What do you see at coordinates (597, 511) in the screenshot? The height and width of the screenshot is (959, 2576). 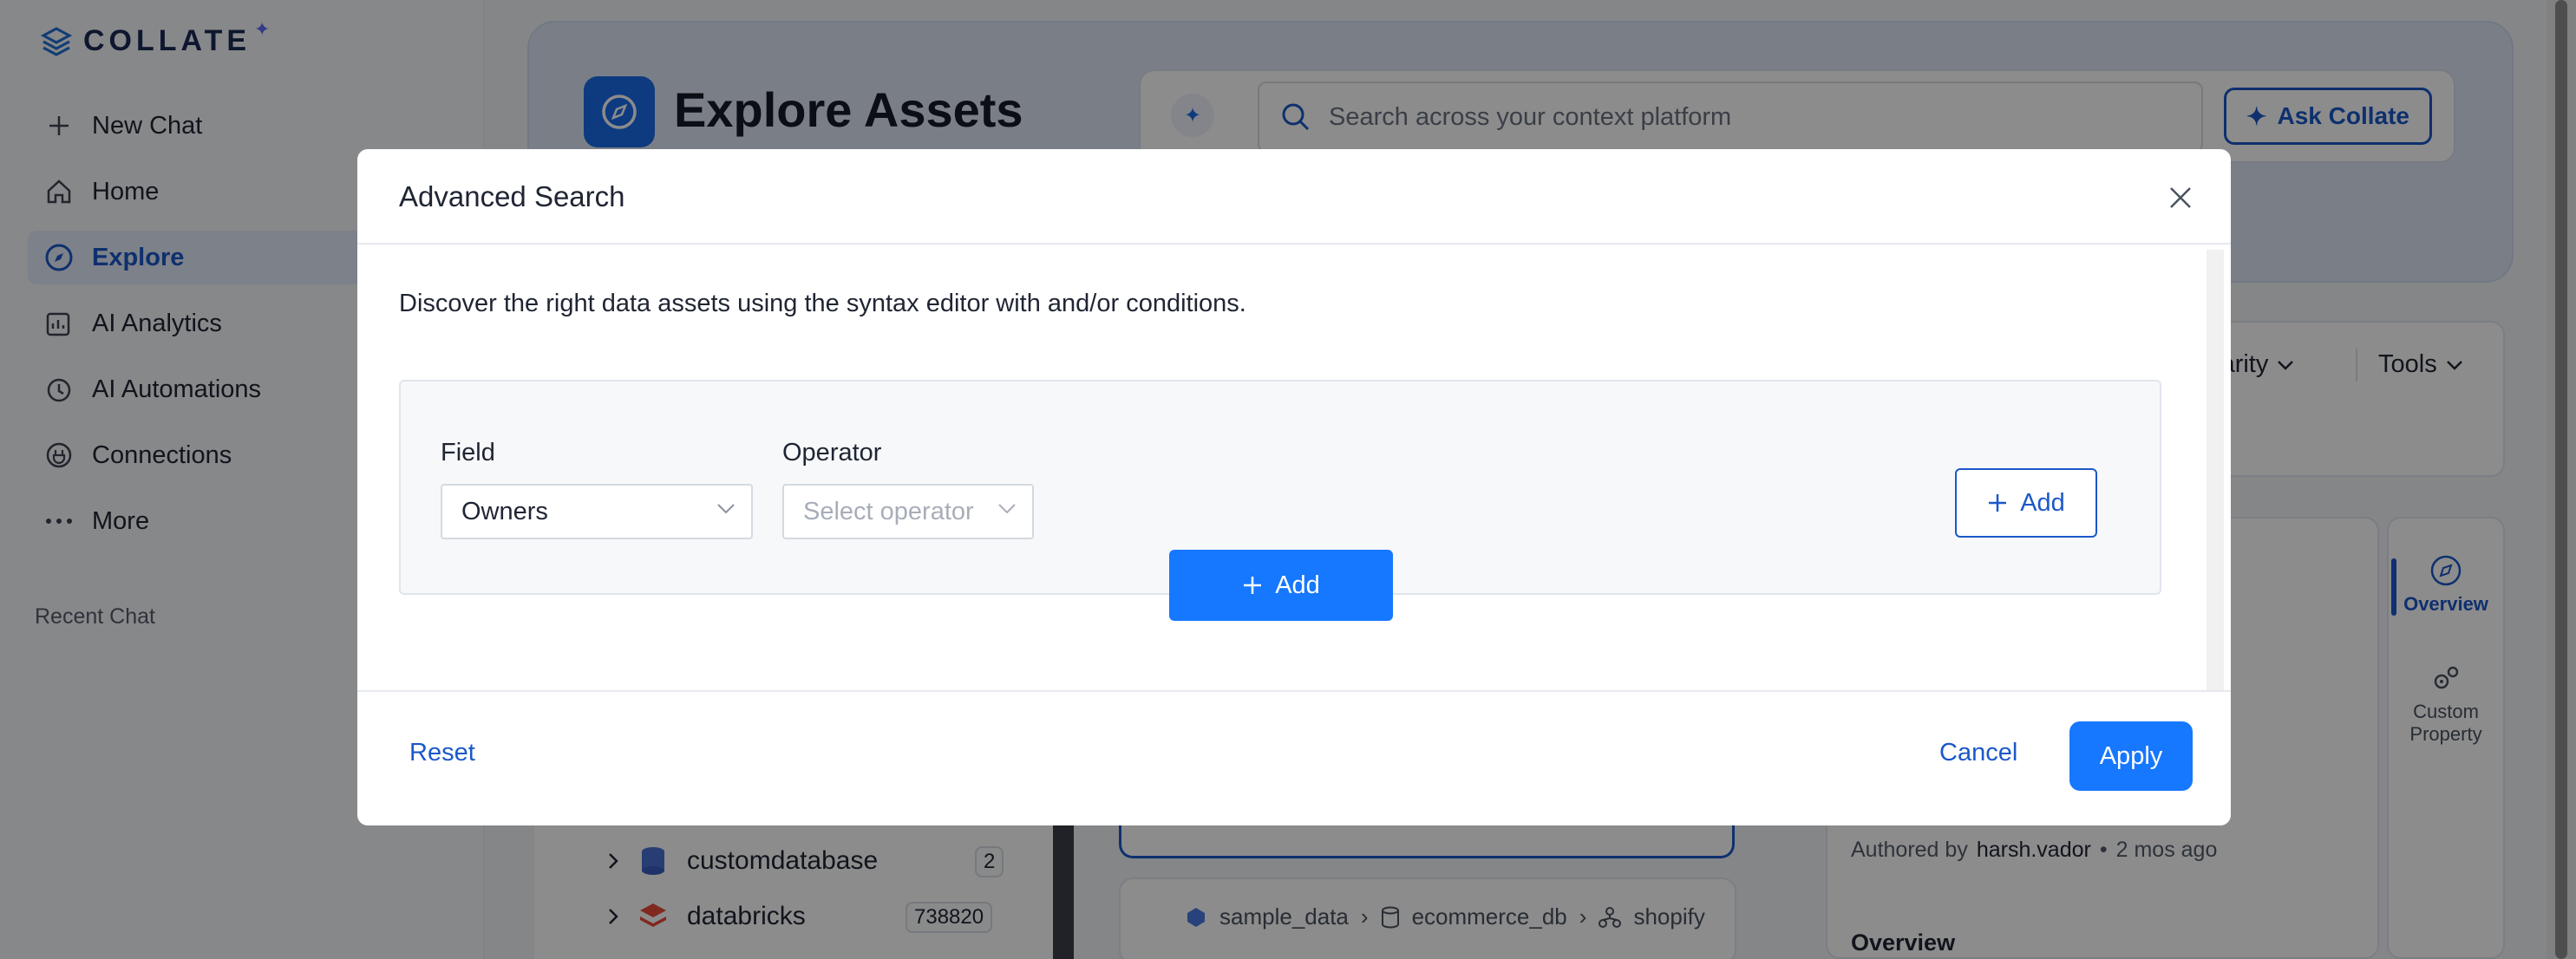 I see `field-select: Owners` at bounding box center [597, 511].